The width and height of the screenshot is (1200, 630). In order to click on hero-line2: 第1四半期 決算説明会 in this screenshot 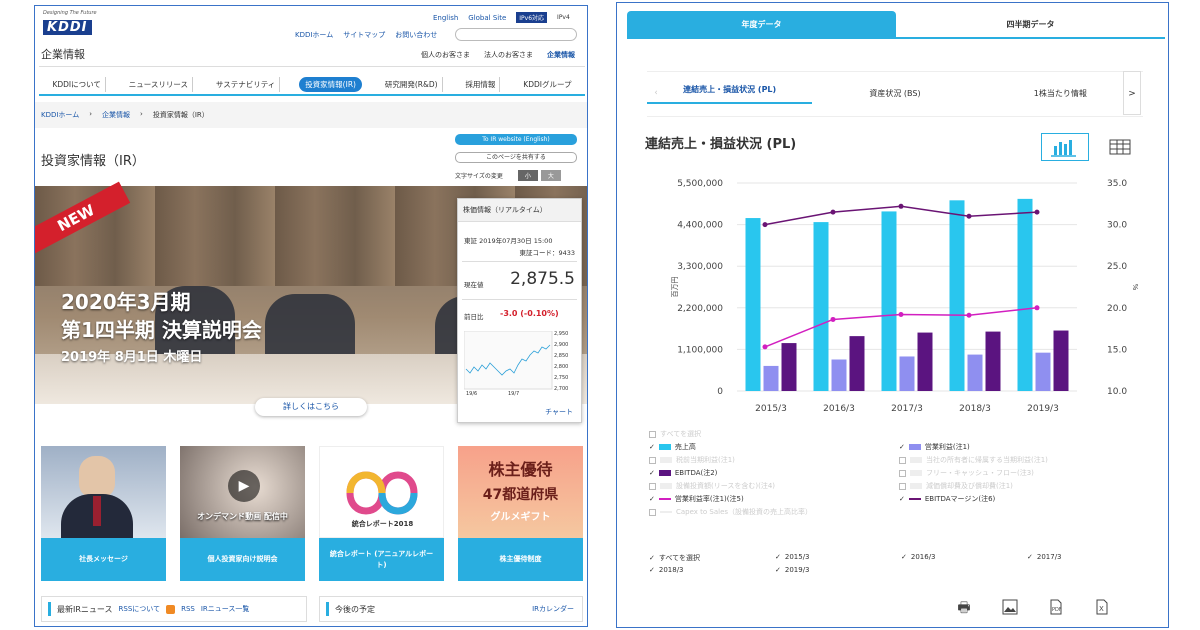, I will do `click(161, 330)`.